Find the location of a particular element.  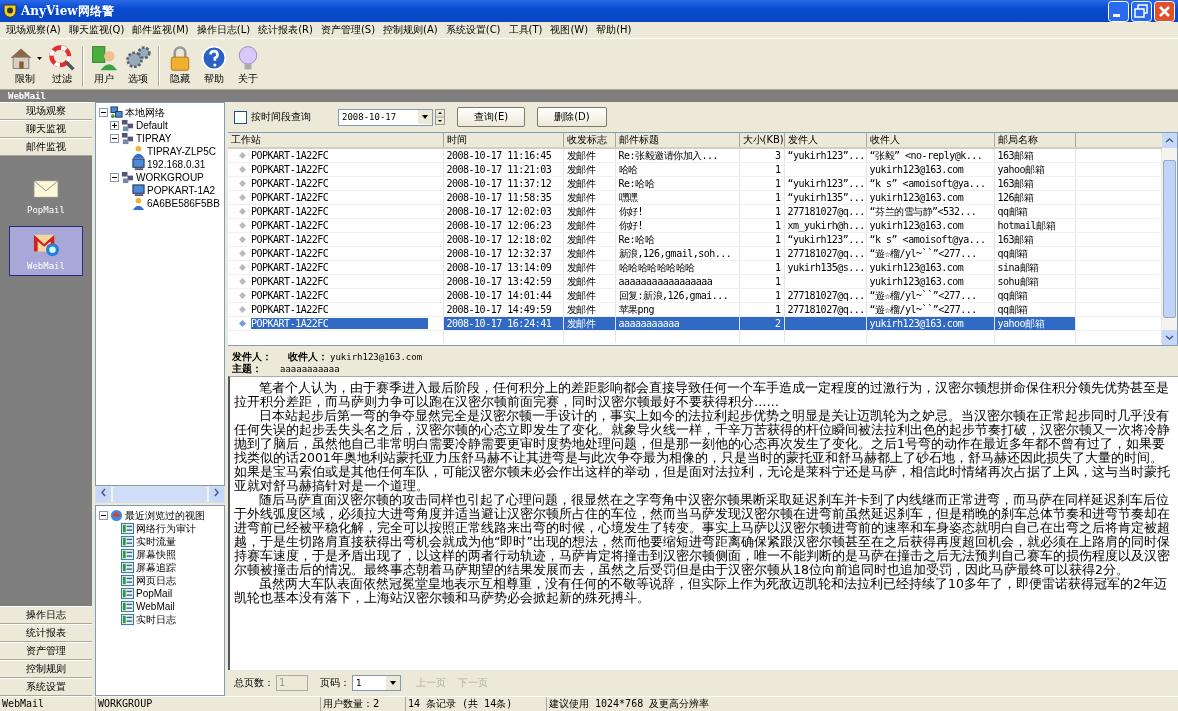

tree-item: 屏幕追踪 is located at coordinates (156, 567).